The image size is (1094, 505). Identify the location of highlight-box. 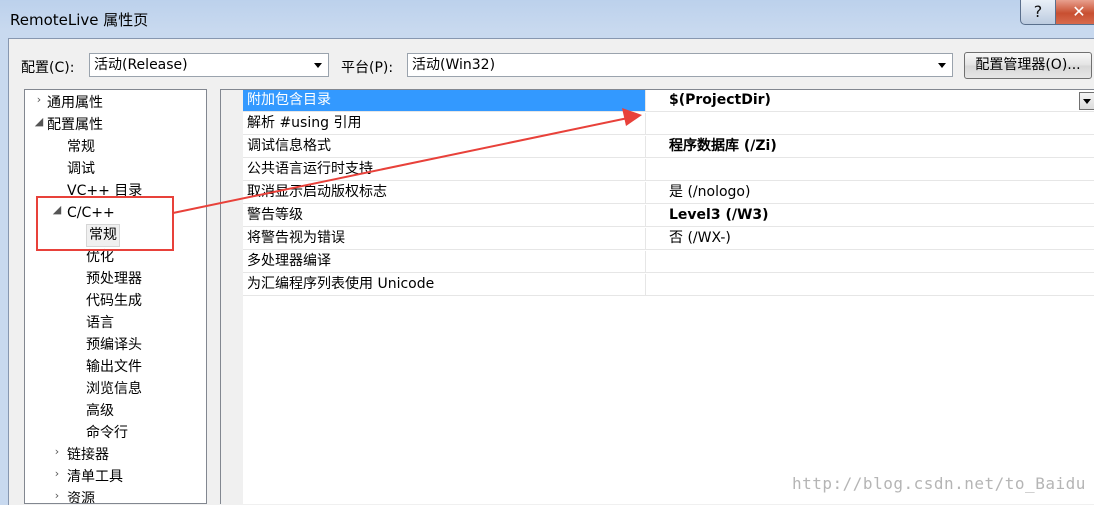
(105, 223).